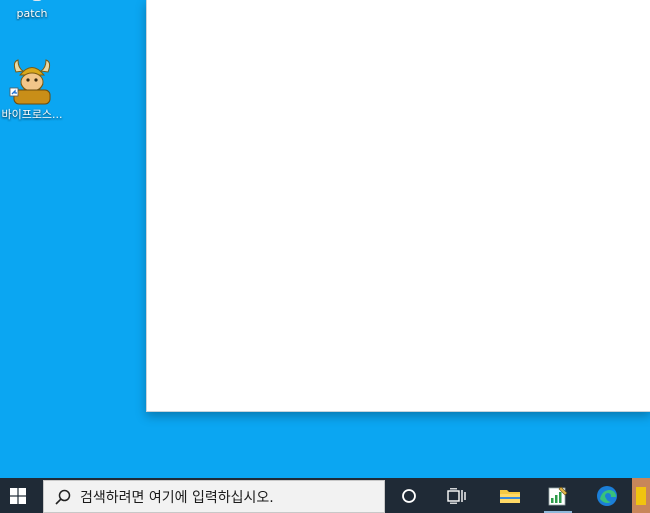 This screenshot has height=513, width=650. What do you see at coordinates (32, 13) in the screenshot?
I see `desktop-icon-label: patch` at bounding box center [32, 13].